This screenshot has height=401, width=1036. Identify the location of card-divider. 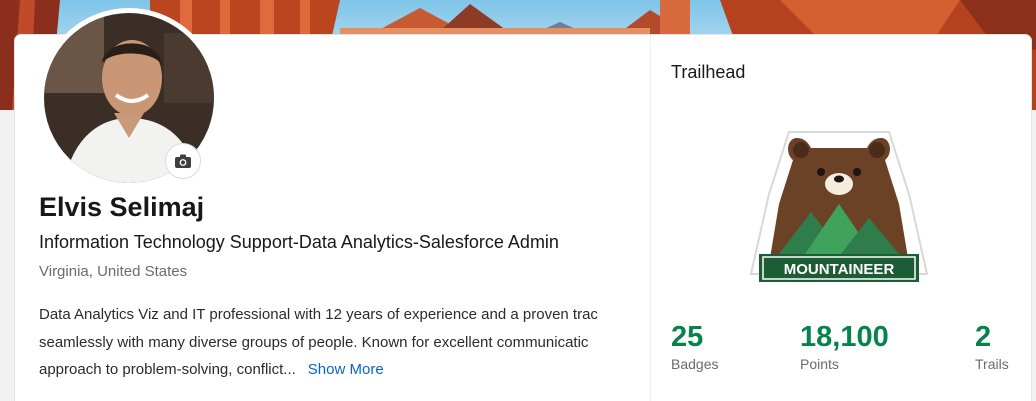
(650, 218).